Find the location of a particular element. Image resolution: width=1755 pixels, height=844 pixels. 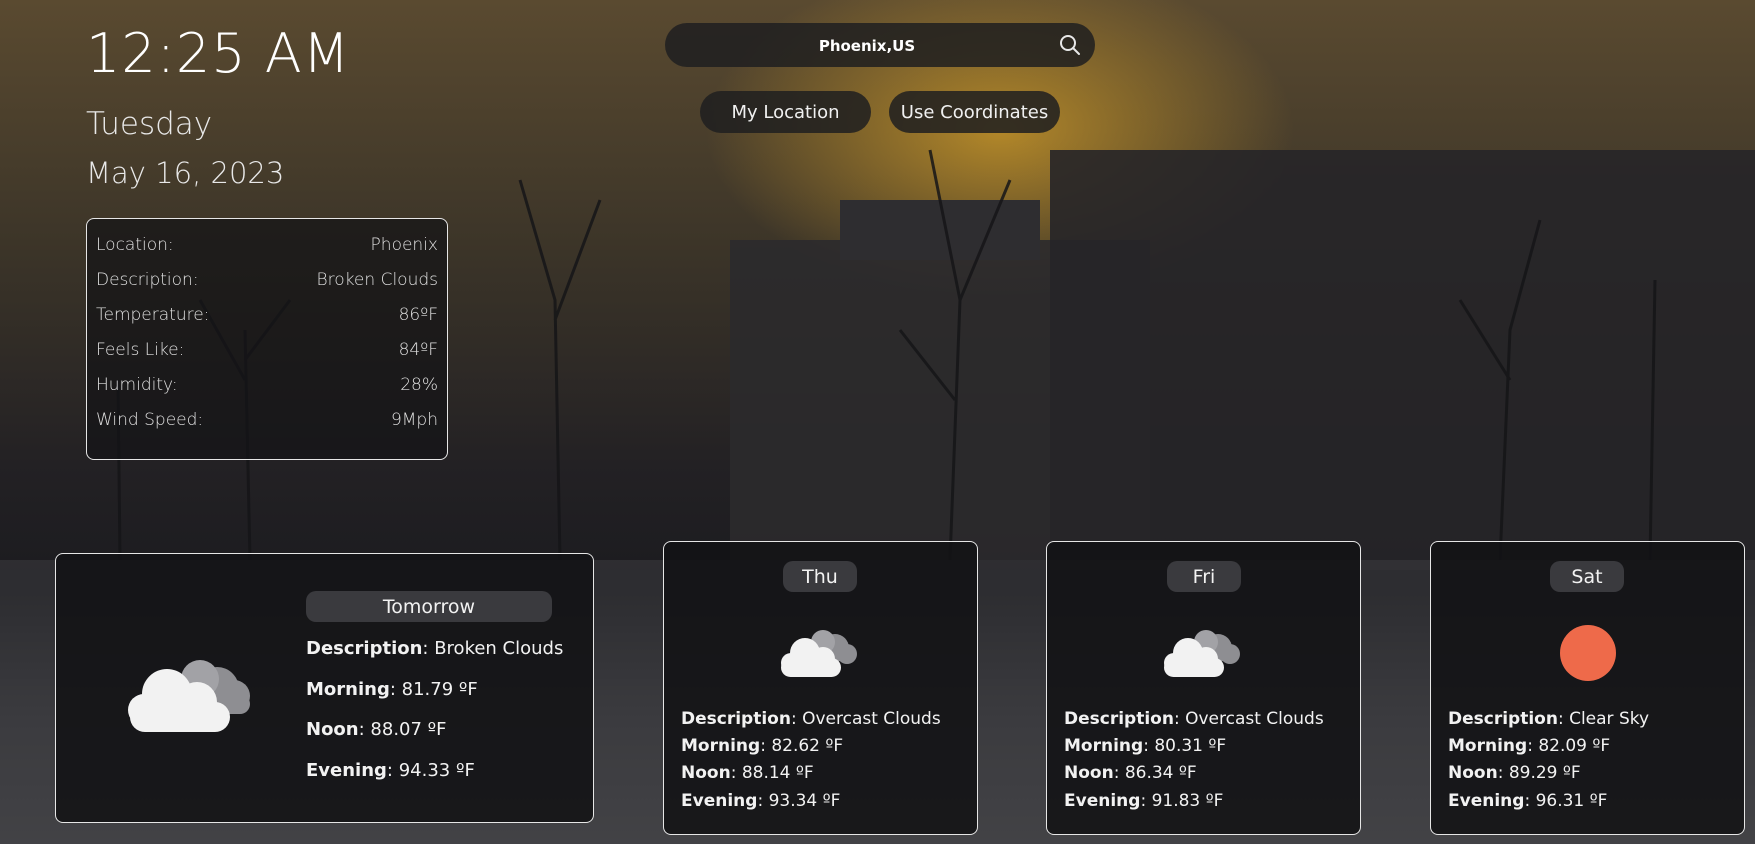

broken-clouds-icon is located at coordinates (189, 696).